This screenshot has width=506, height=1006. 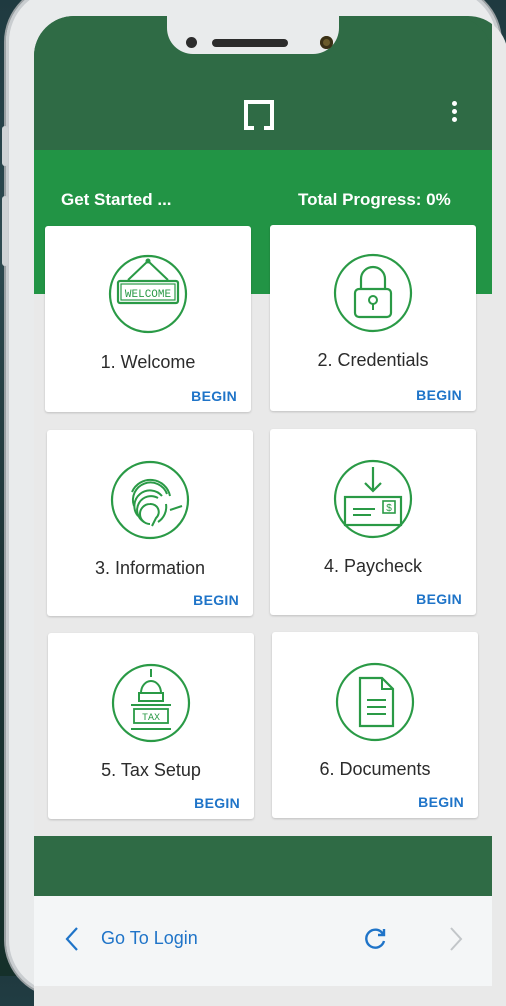 I want to click on step-title: 1. Welcome, so click(x=148, y=362).